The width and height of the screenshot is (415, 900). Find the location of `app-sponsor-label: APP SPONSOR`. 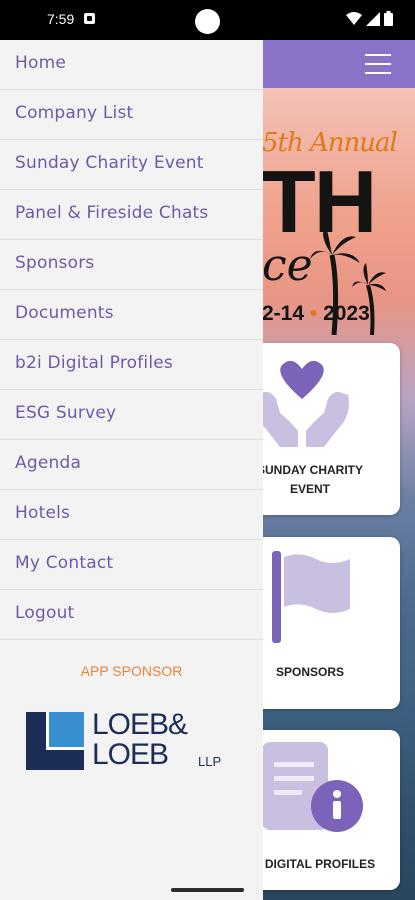

app-sponsor-label: APP SPONSOR is located at coordinates (131, 671).